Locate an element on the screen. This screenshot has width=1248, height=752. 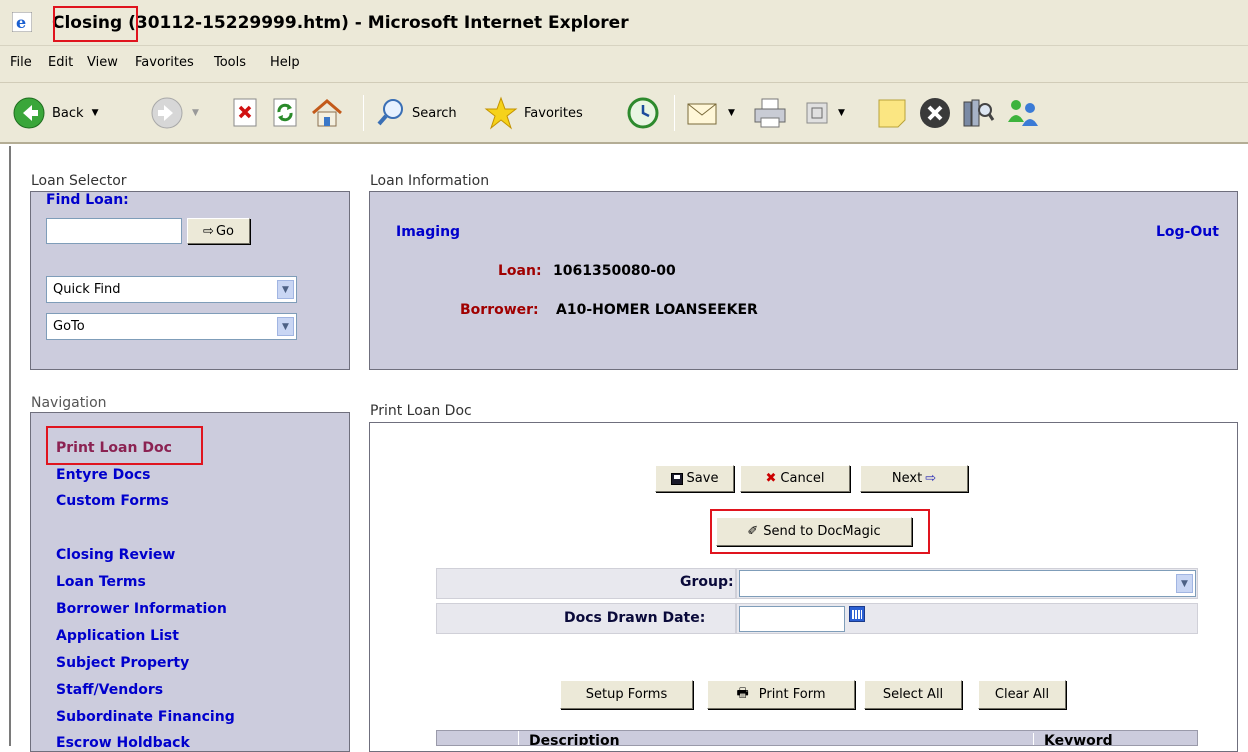
forward-arrow-icon is located at coordinates (167, 113).